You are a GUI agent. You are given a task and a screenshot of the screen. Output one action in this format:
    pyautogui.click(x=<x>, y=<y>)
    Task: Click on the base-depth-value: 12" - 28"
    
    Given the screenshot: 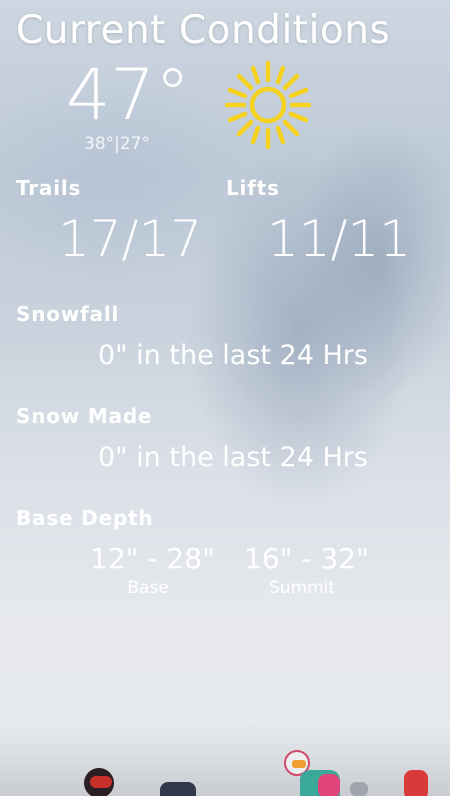 What is the action you would take?
    pyautogui.click(x=152, y=558)
    